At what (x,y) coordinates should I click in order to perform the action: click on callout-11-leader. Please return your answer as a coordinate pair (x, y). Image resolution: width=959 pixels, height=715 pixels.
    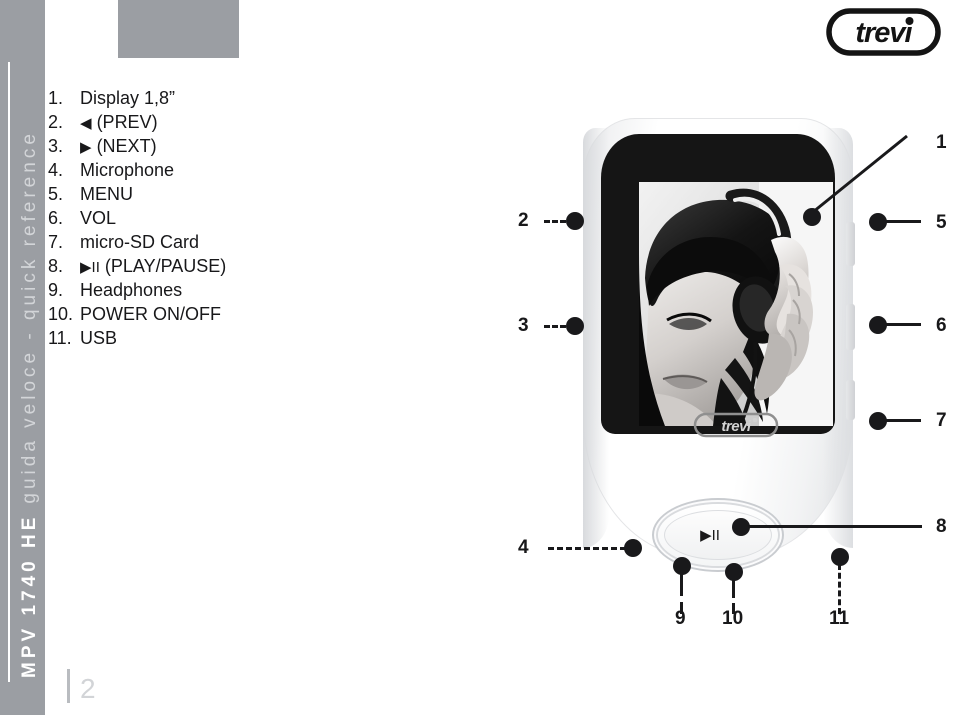
    Looking at the image, I should click on (839, 589).